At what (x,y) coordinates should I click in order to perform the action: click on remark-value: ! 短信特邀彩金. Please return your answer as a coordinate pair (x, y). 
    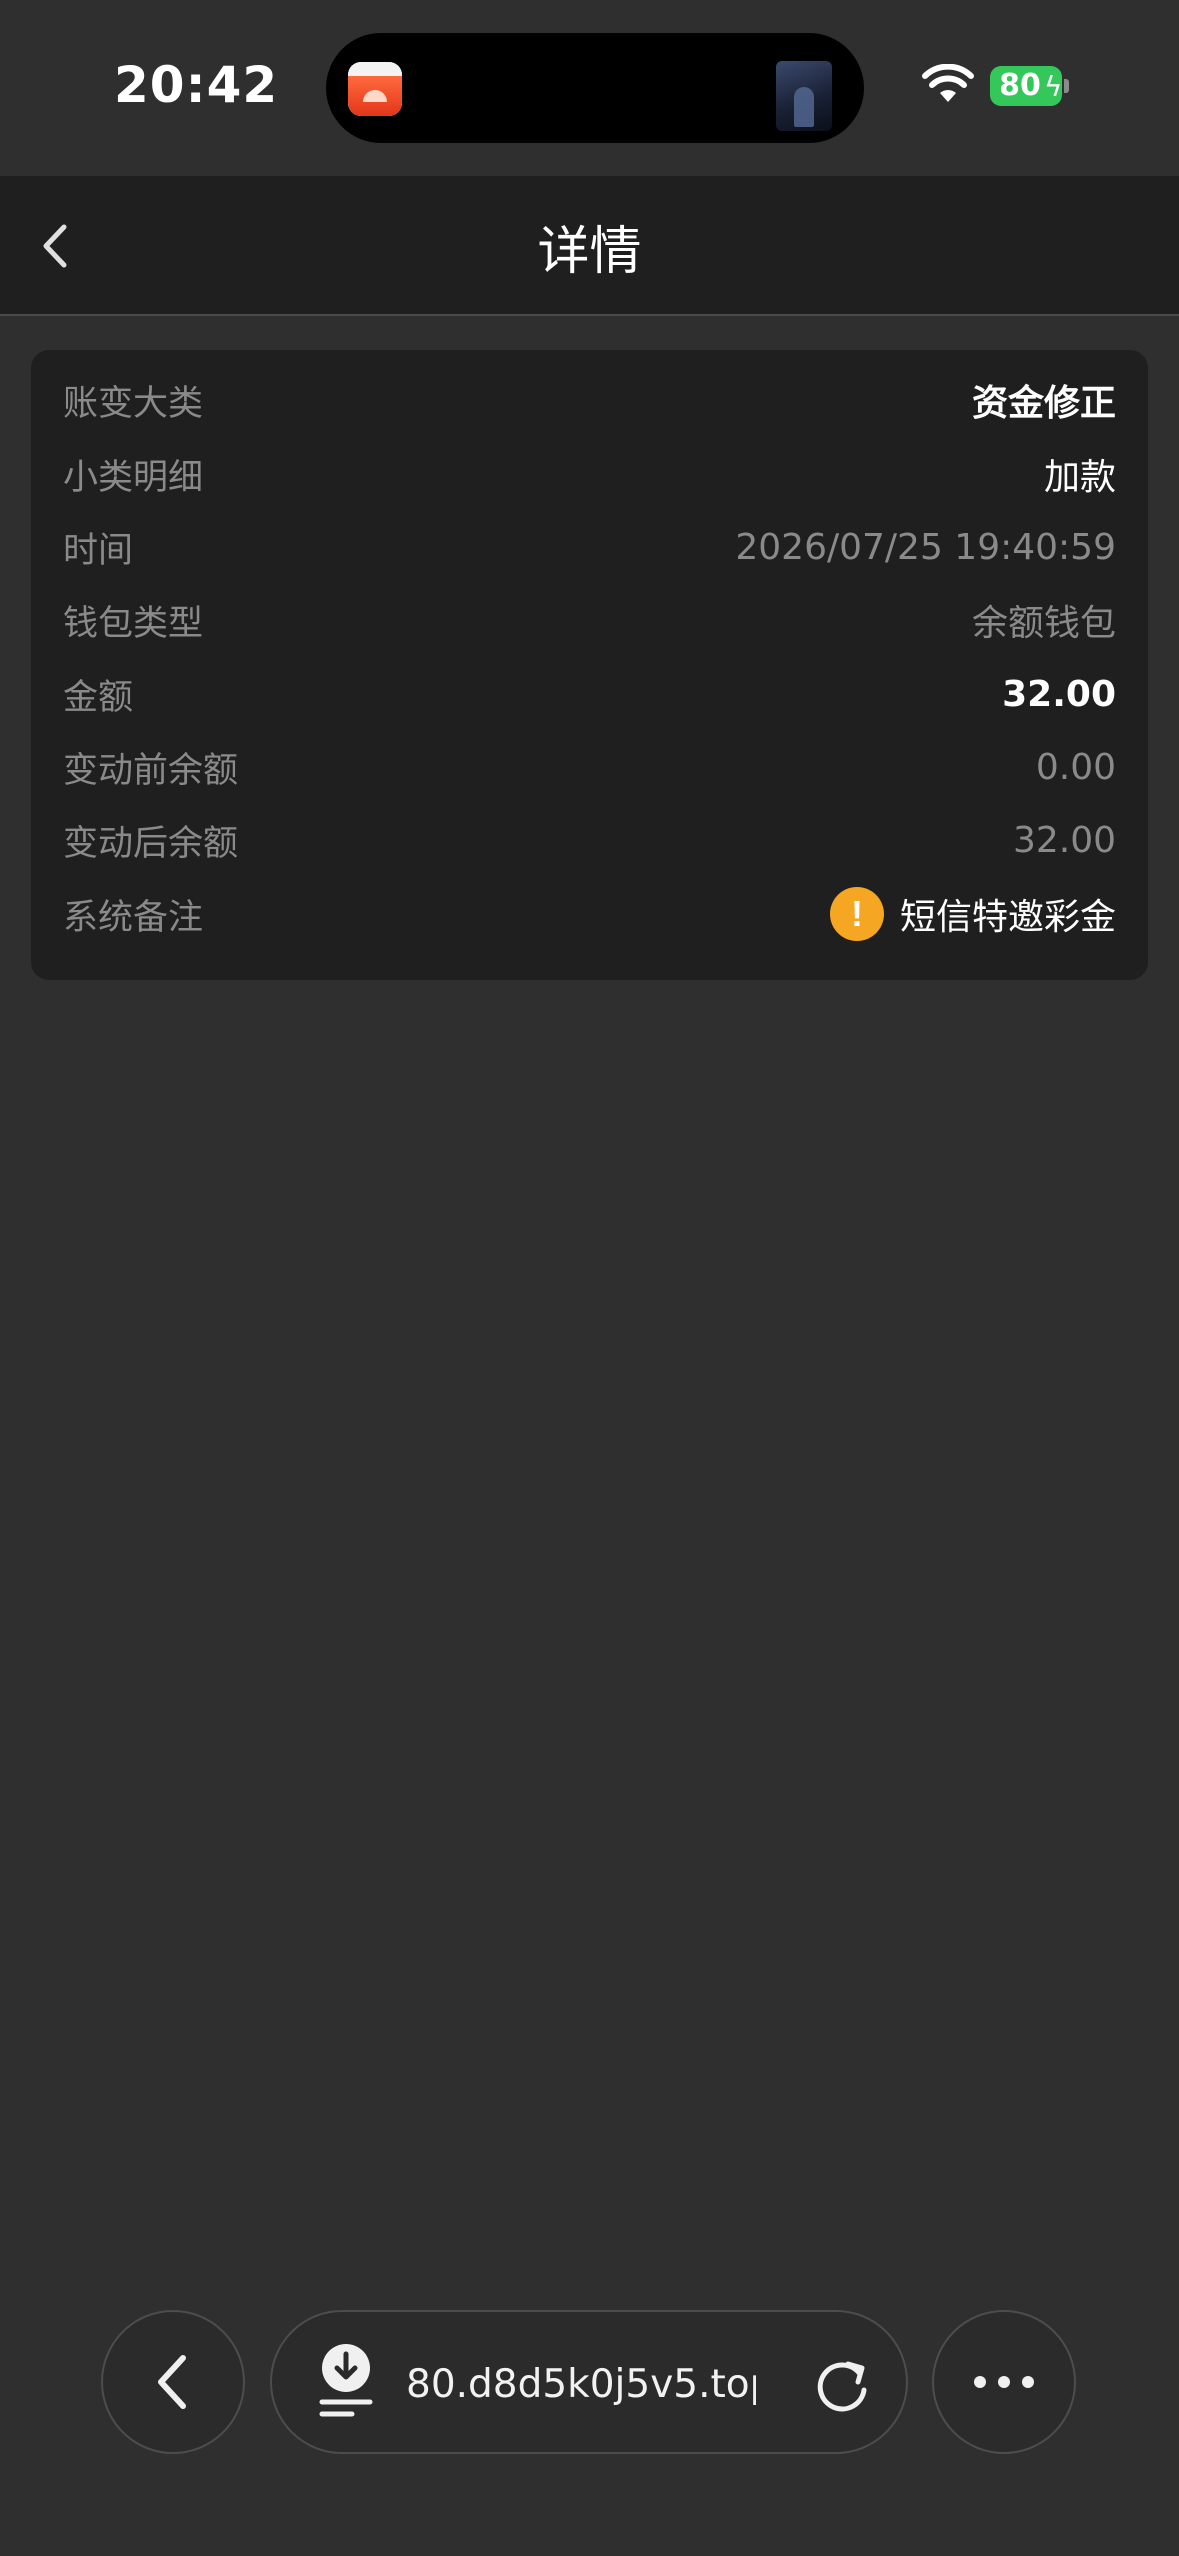
    Looking at the image, I should click on (972, 914).